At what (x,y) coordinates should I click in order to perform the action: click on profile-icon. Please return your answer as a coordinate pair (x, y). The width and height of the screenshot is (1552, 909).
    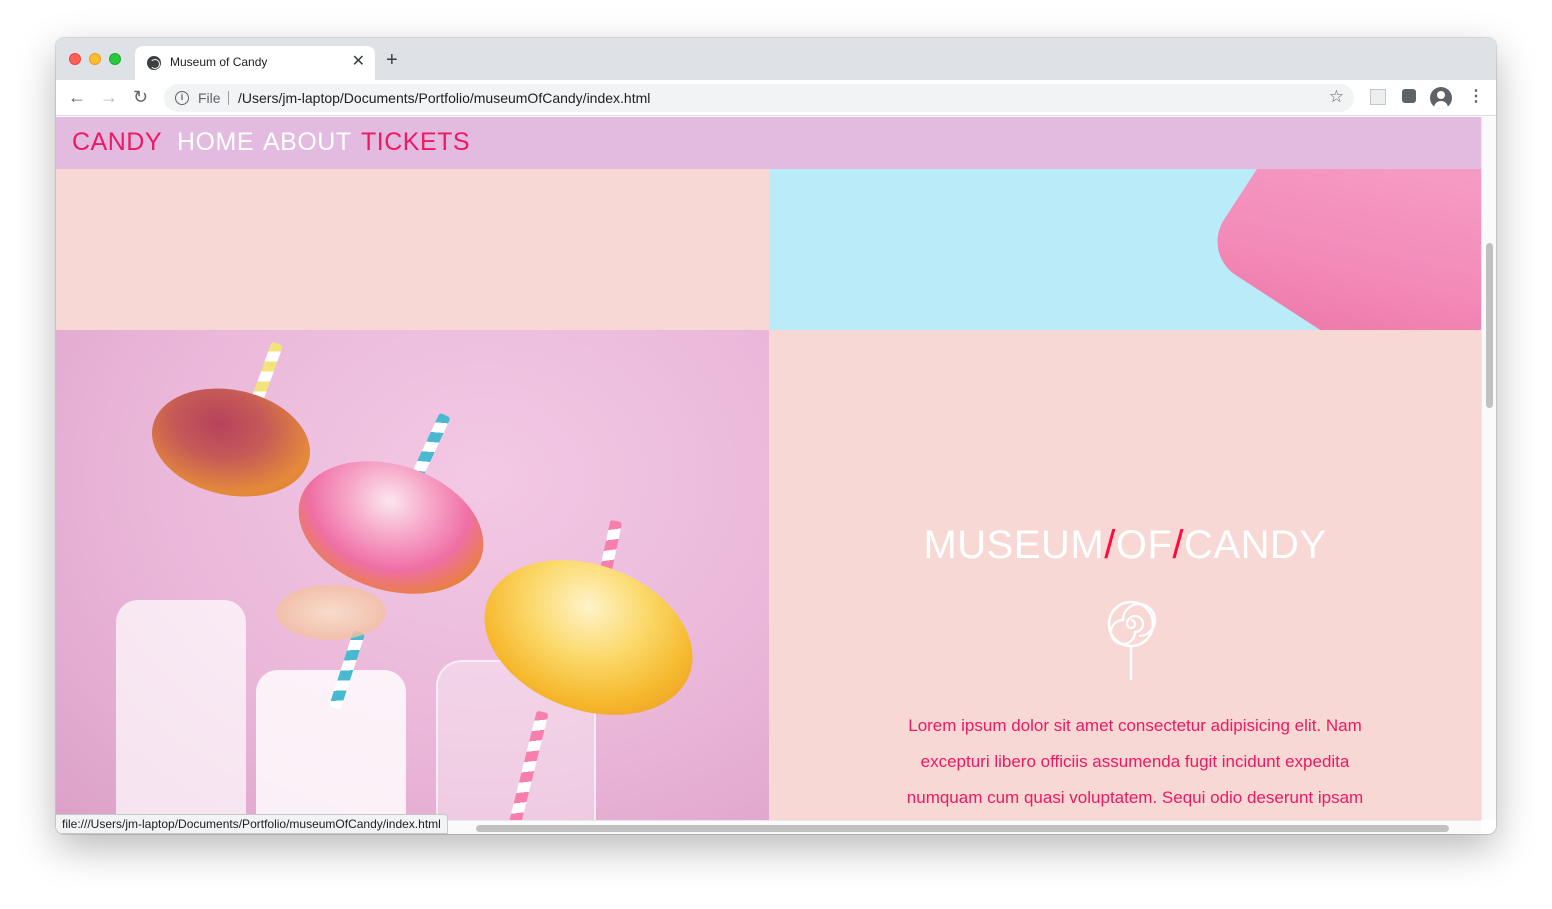
    Looking at the image, I should click on (1441, 98).